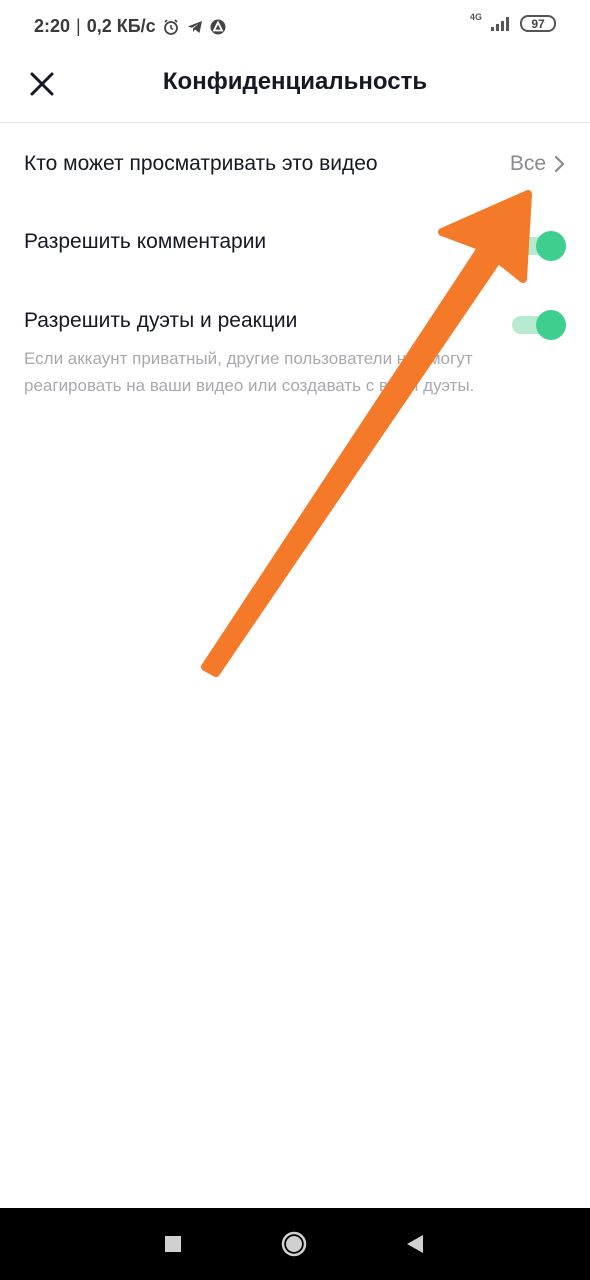  What do you see at coordinates (145, 241) in the screenshot?
I see `allow-comments-label: Разрешить комментарии` at bounding box center [145, 241].